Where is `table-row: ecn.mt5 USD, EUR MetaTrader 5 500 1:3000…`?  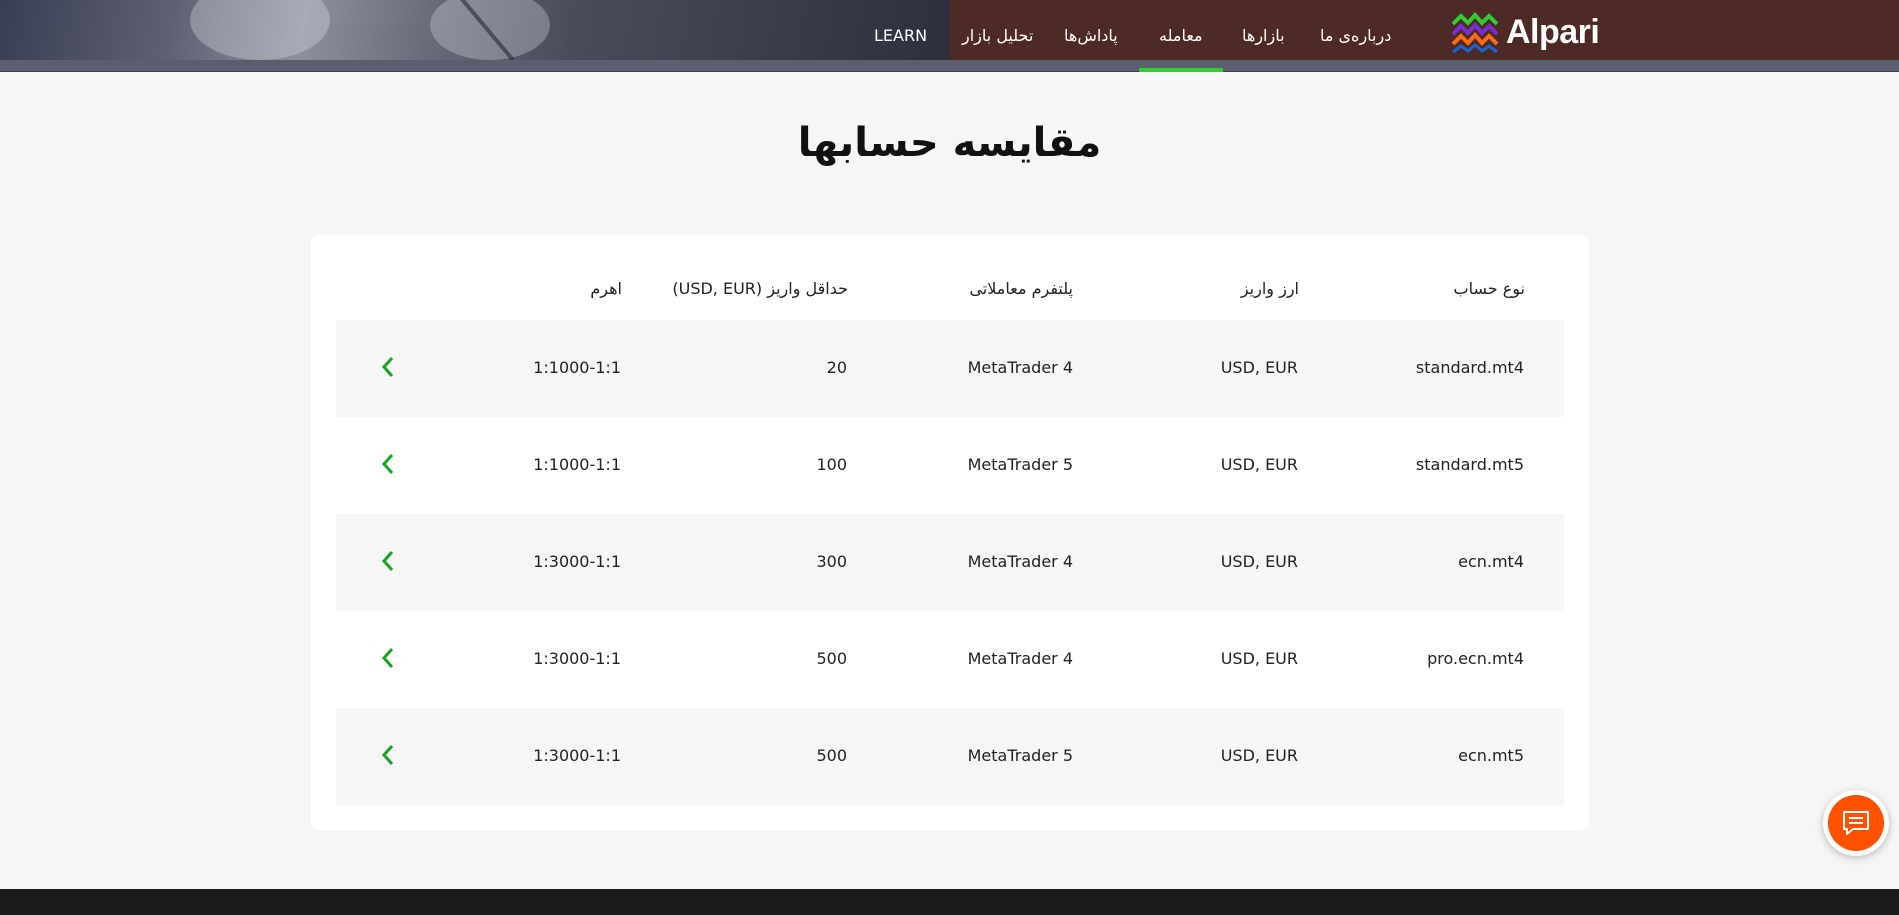 table-row: ecn.mt5 USD, EUR MetaTrader 5 500 1:3000… is located at coordinates (950, 756).